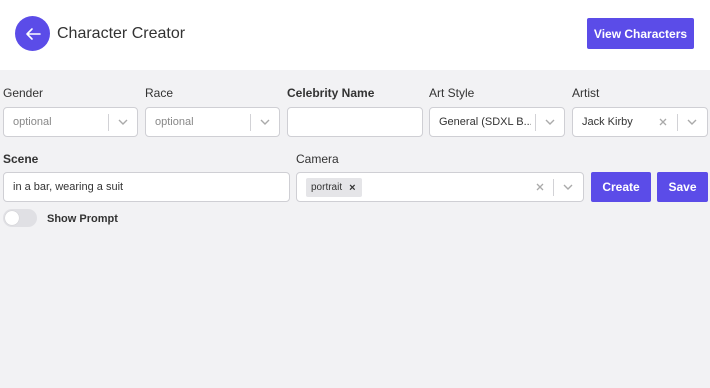 This screenshot has width=710, height=388. I want to click on camera-tag-label: portrait, so click(327, 187).